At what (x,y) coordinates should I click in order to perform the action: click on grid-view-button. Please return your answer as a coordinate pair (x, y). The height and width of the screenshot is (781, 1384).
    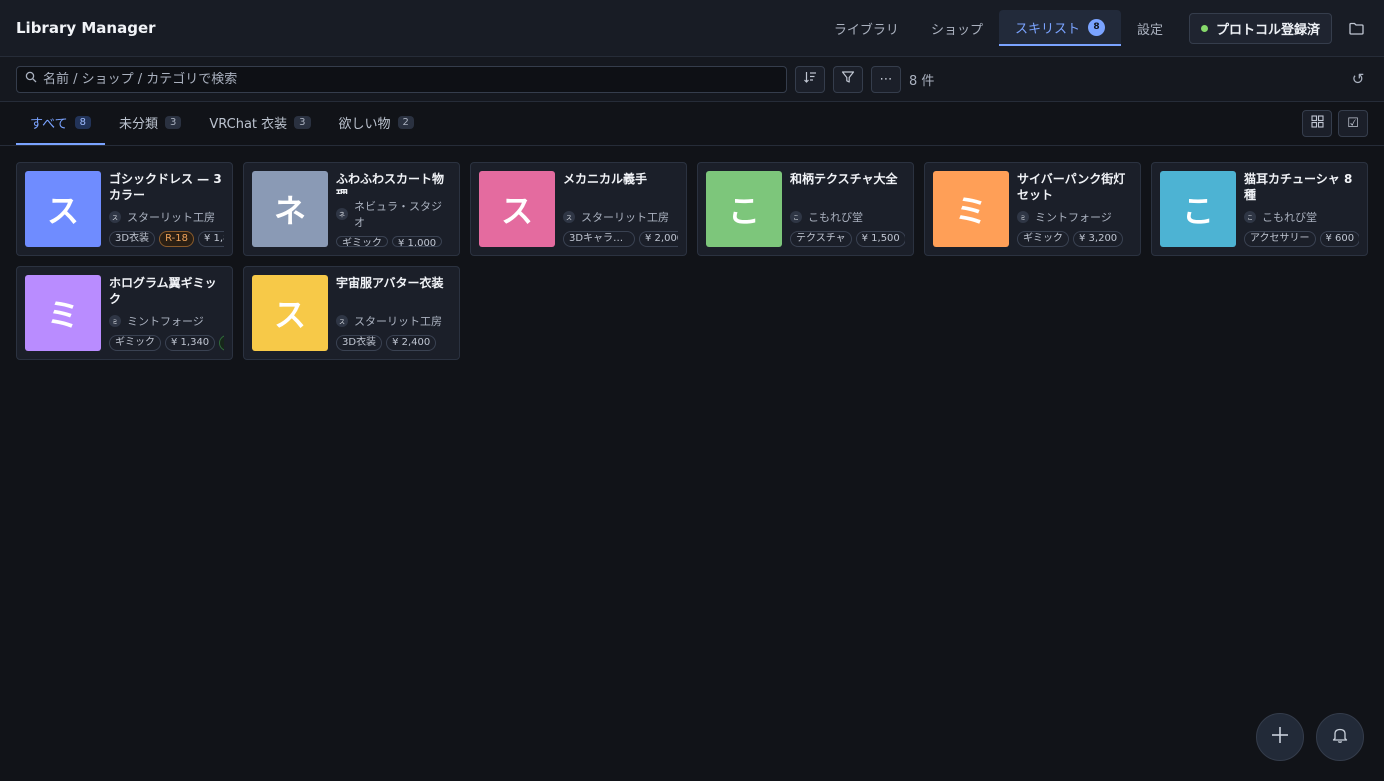
    Looking at the image, I should click on (1317, 123).